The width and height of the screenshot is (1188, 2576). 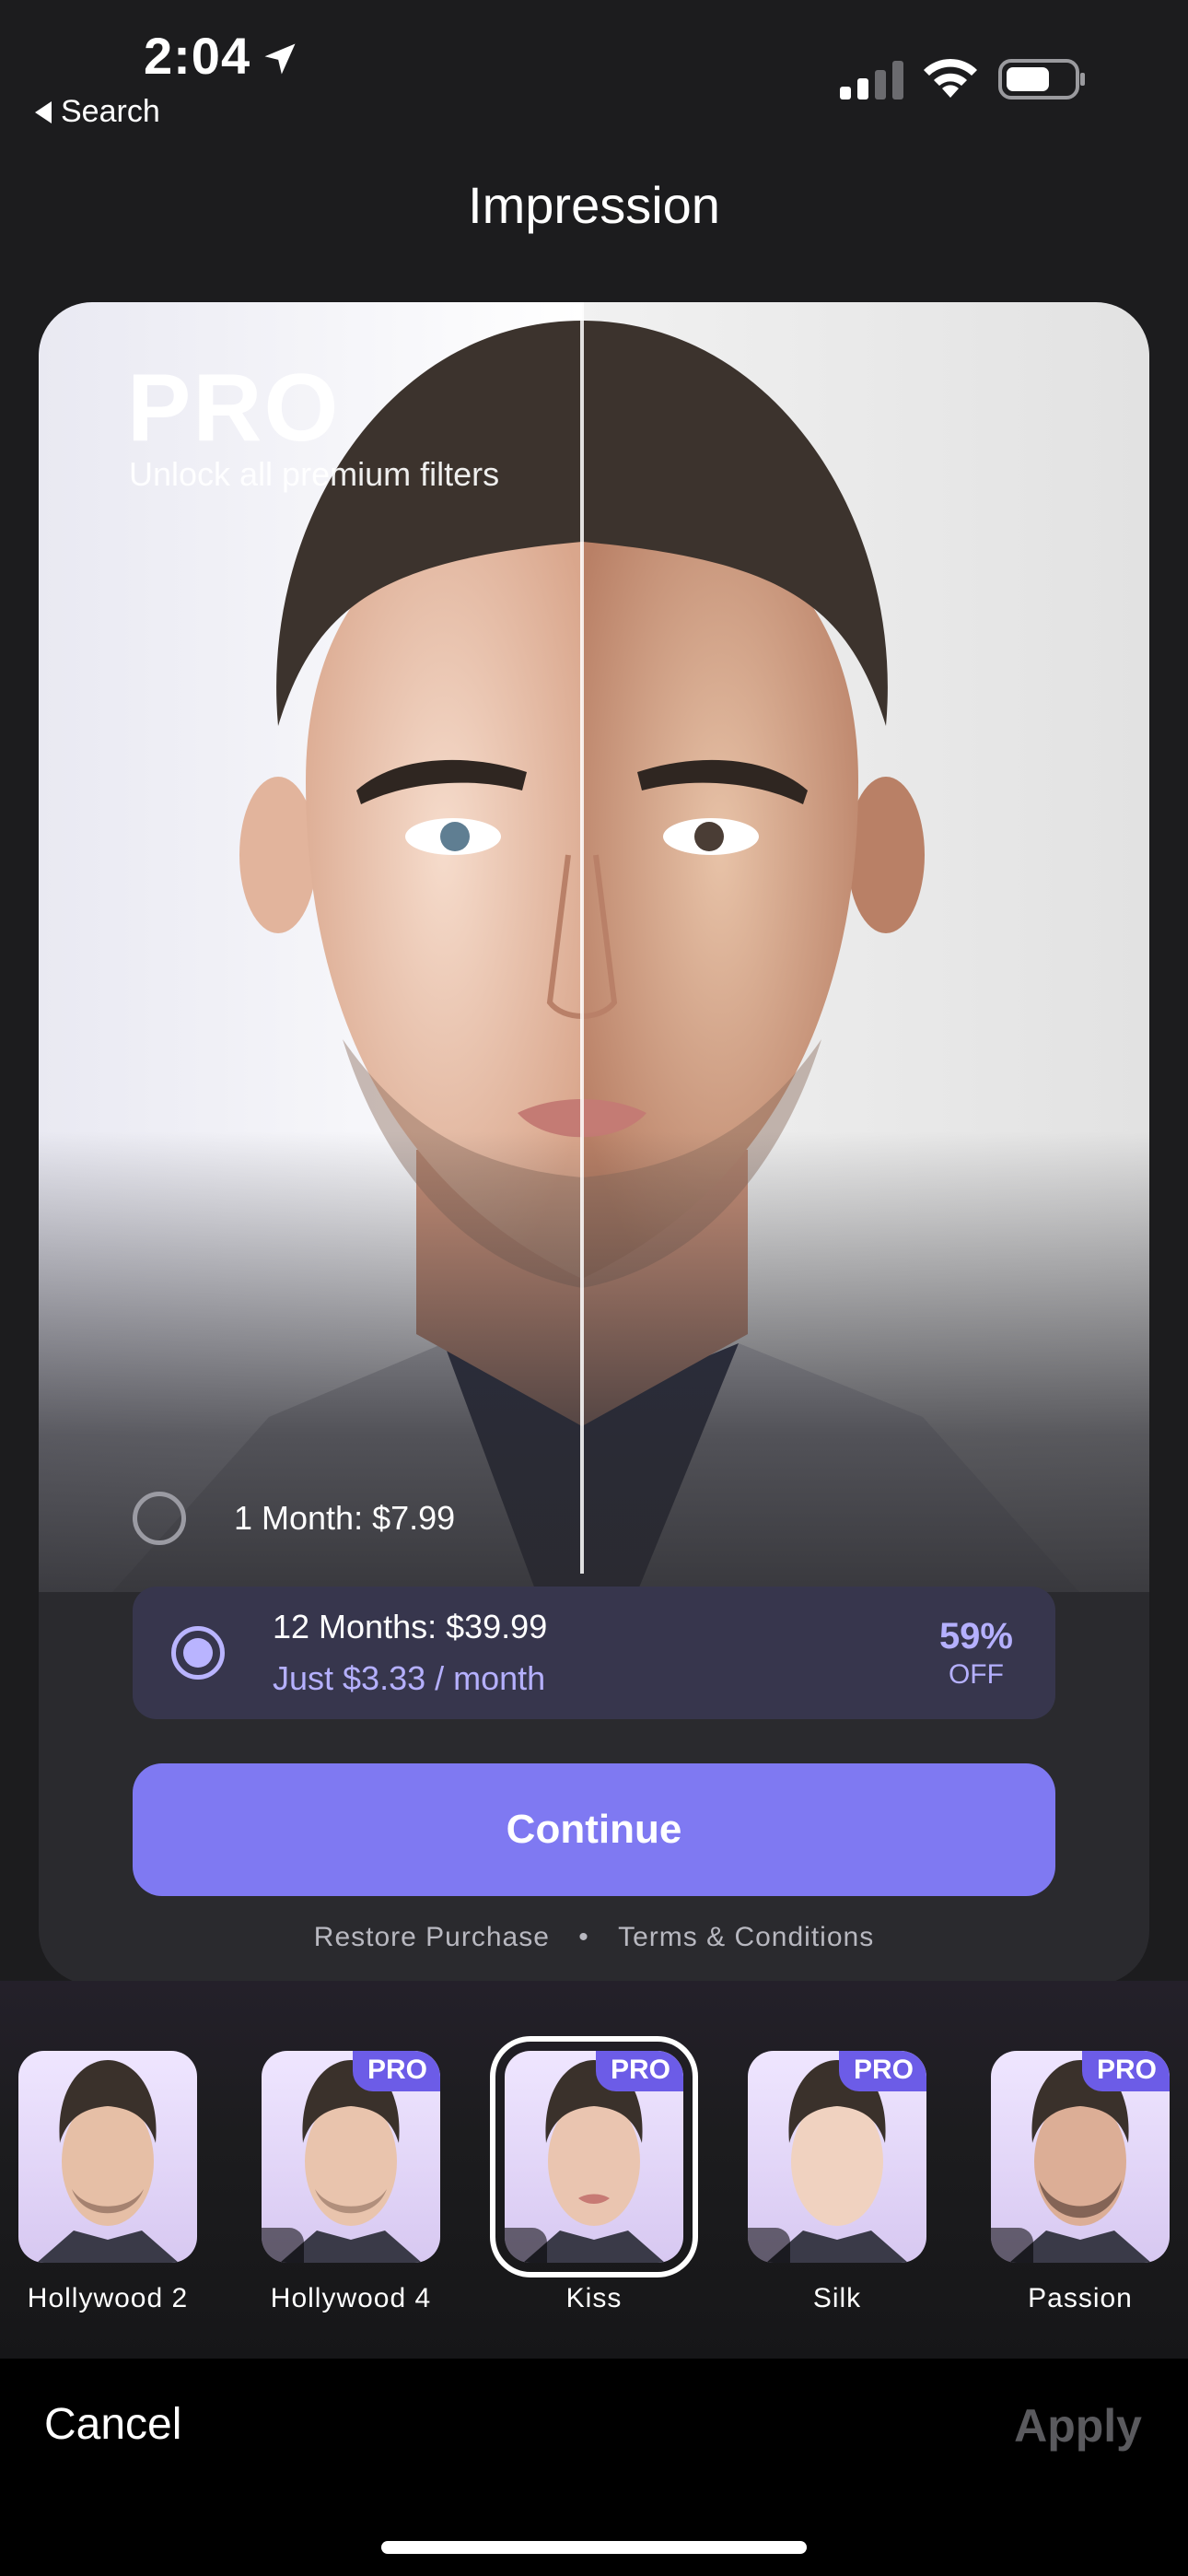 What do you see at coordinates (594, 2467) in the screenshot?
I see `bottom-action-bar: Cancel Apply` at bounding box center [594, 2467].